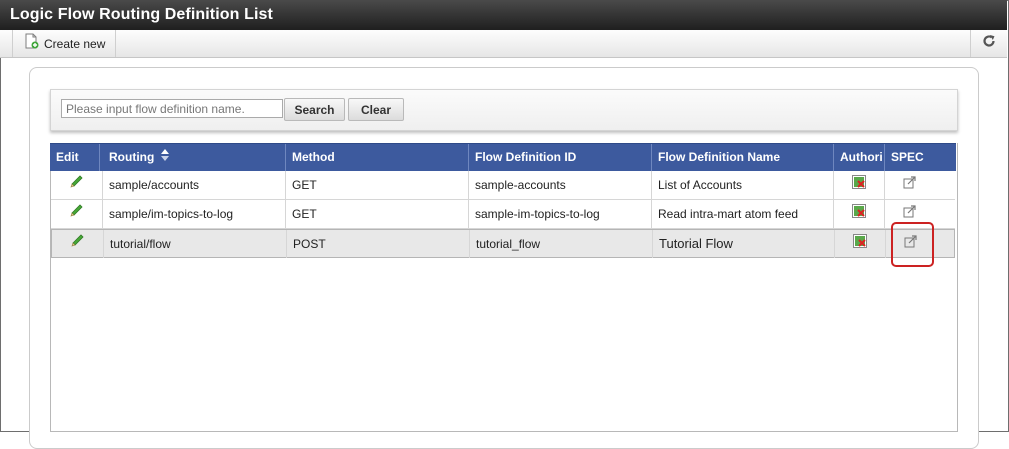 The image size is (1009, 449). I want to click on toolbar: Create new, so click(503, 44).